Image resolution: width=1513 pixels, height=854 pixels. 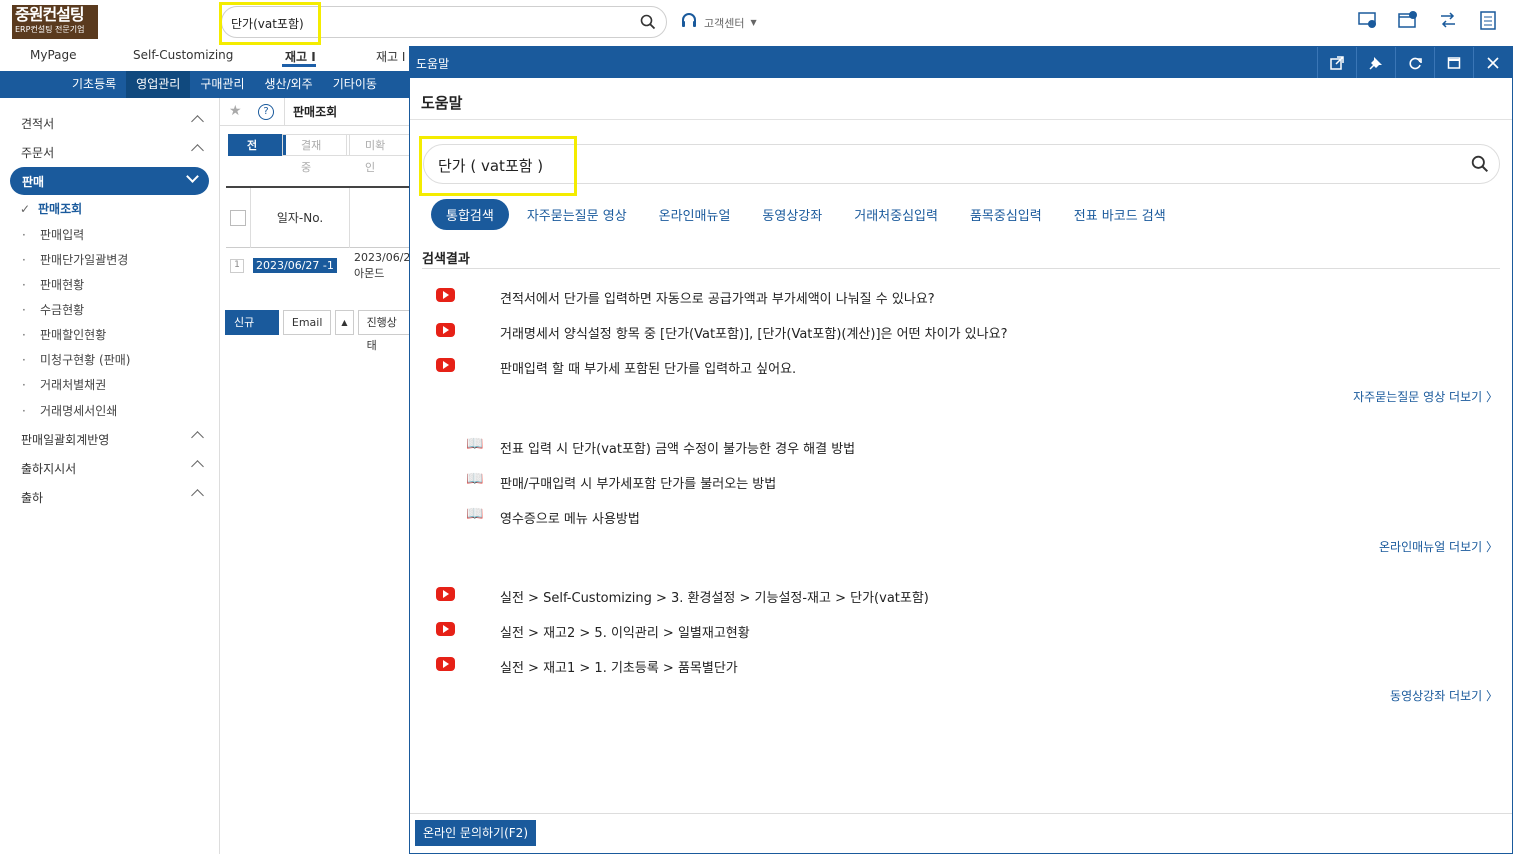 I want to click on pin-icon, so click(x=1375, y=62).